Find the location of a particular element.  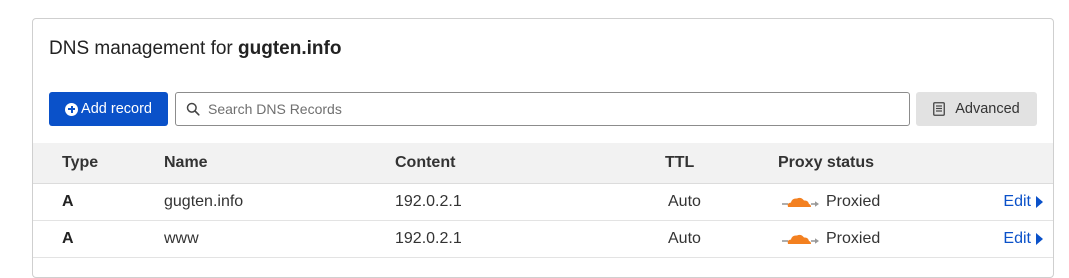

toolbar: Add record Advanced is located at coordinates (543, 109).